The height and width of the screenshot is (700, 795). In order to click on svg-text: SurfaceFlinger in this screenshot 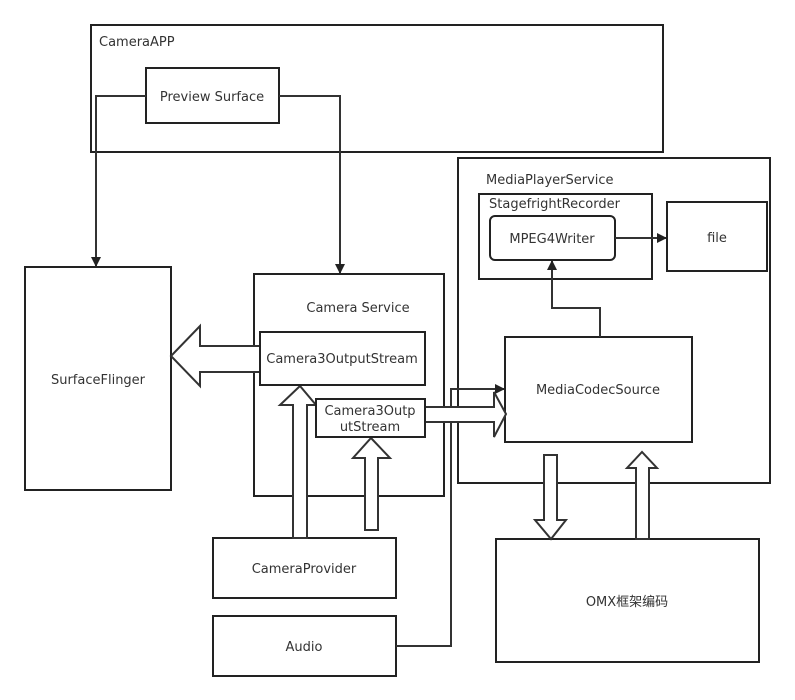, I will do `click(98, 380)`.